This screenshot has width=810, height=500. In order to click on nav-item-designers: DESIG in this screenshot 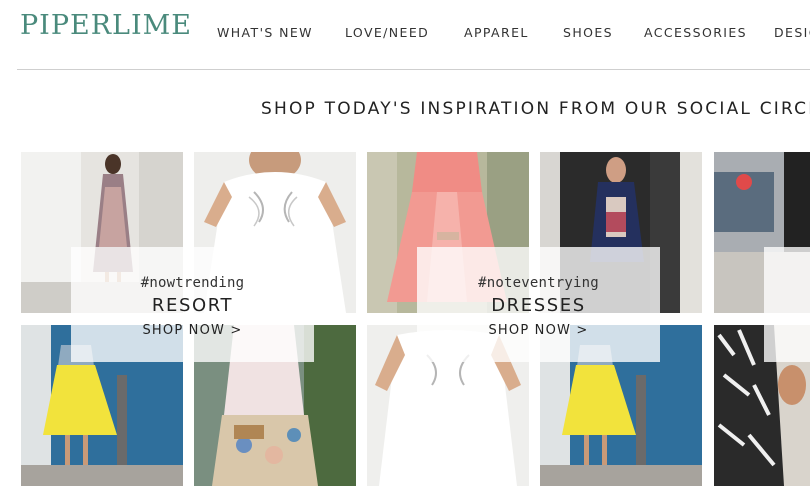, I will do `click(792, 32)`.